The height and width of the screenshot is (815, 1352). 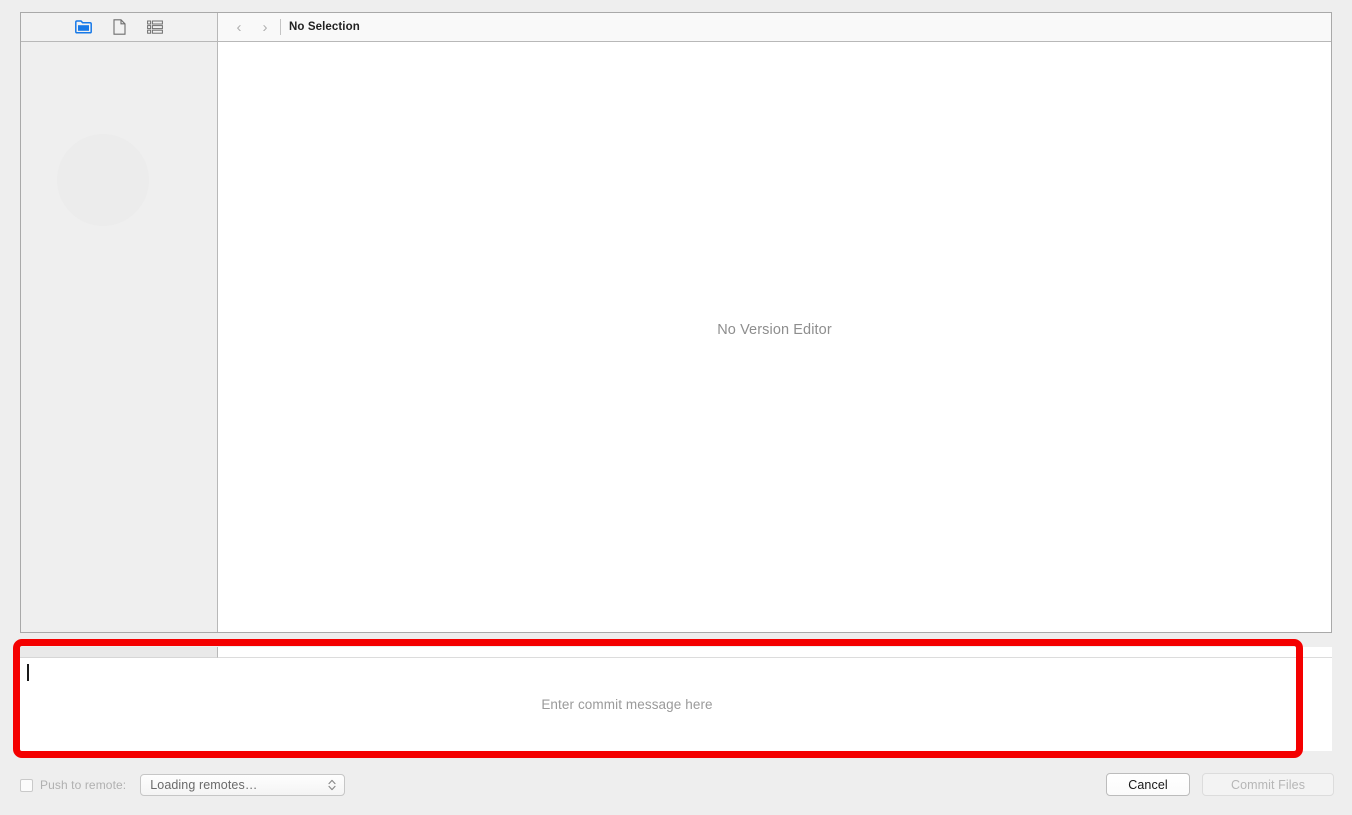 I want to click on navigator-toolbar, so click(x=119, y=27).